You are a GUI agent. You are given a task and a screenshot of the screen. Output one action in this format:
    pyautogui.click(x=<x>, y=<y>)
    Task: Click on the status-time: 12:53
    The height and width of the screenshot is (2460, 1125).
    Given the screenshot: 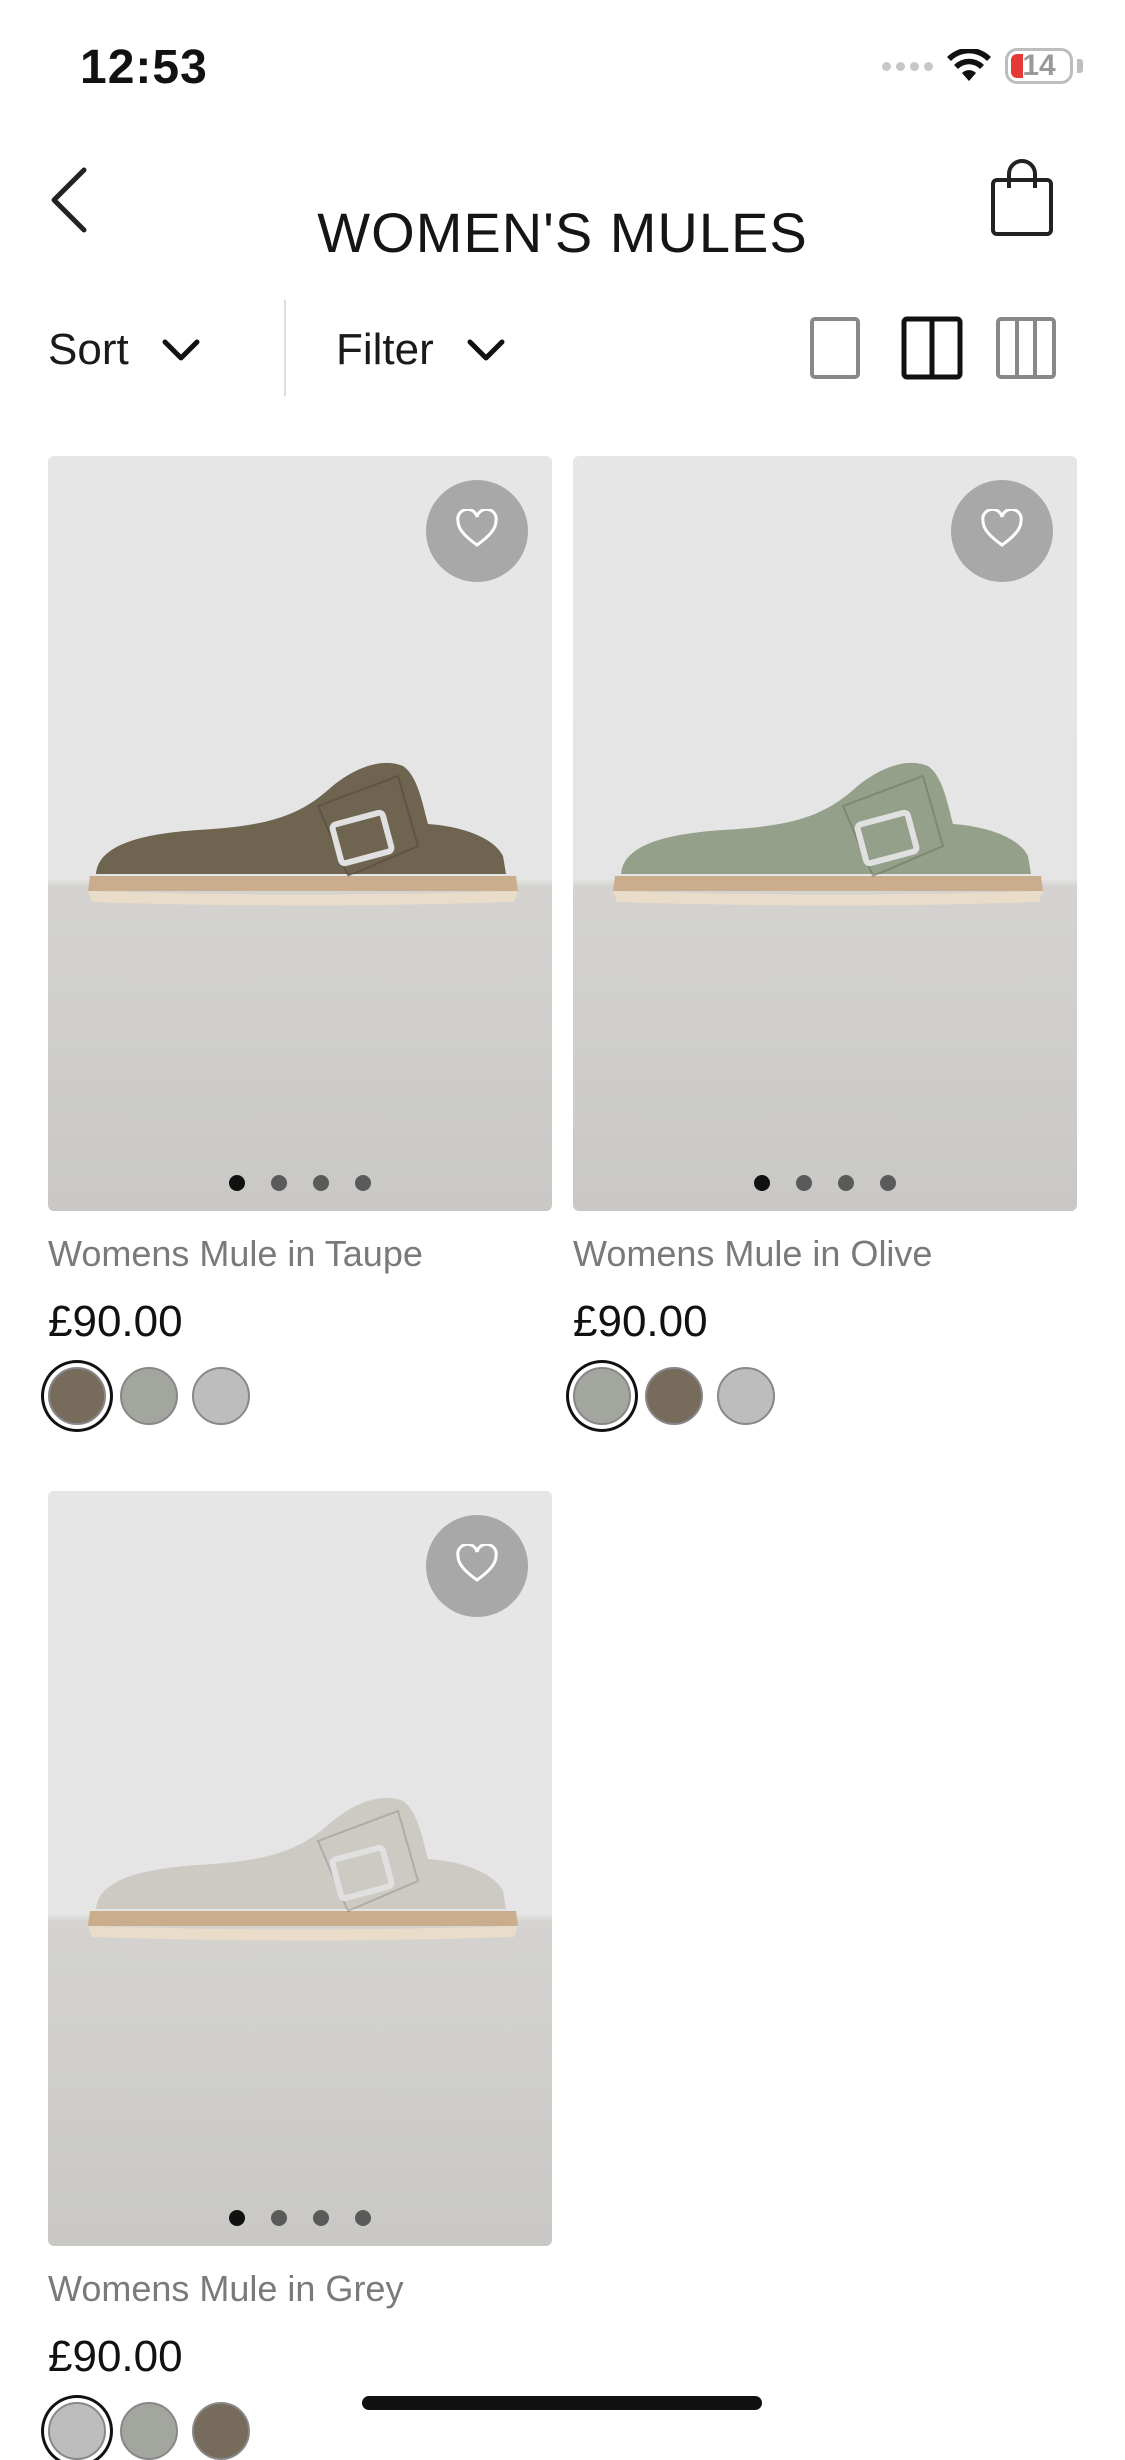 What is the action you would take?
    pyautogui.click(x=144, y=67)
    